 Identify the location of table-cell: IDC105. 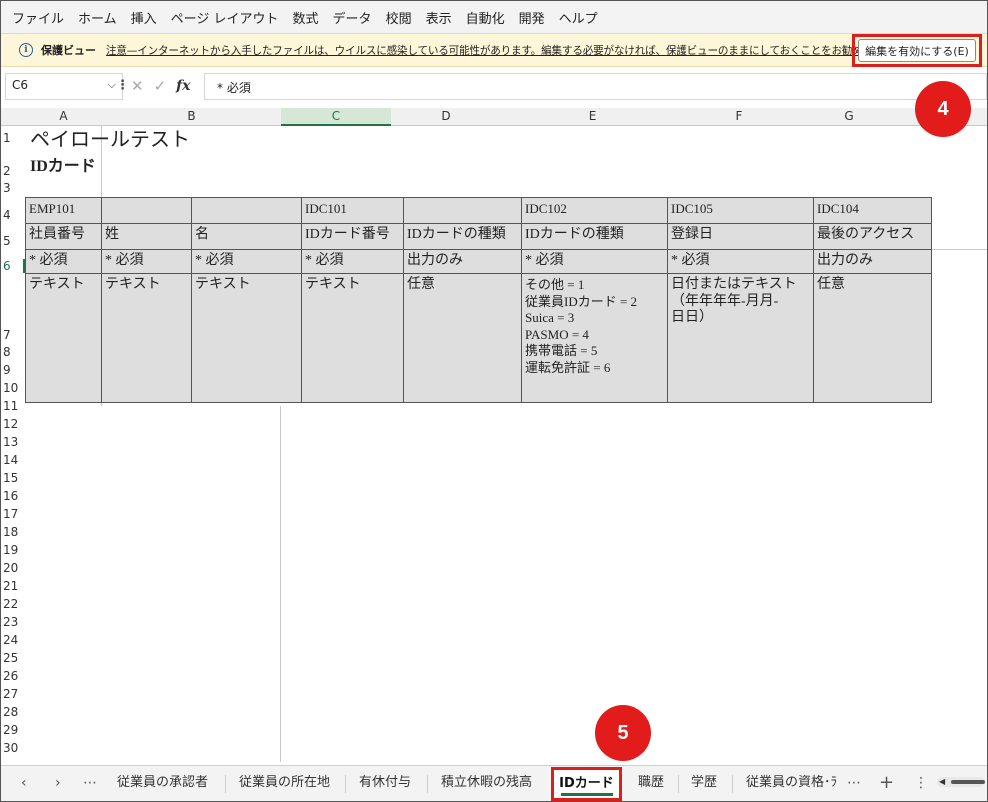
(740, 210).